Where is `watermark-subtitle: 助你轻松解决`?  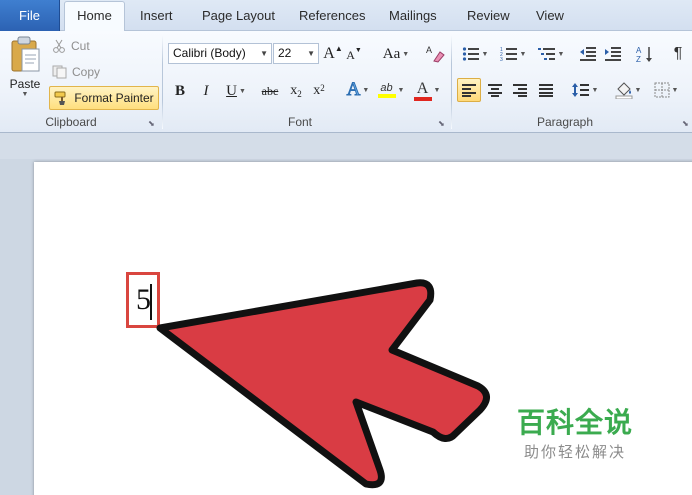
watermark-subtitle: 助你轻松解决 is located at coordinates (575, 452).